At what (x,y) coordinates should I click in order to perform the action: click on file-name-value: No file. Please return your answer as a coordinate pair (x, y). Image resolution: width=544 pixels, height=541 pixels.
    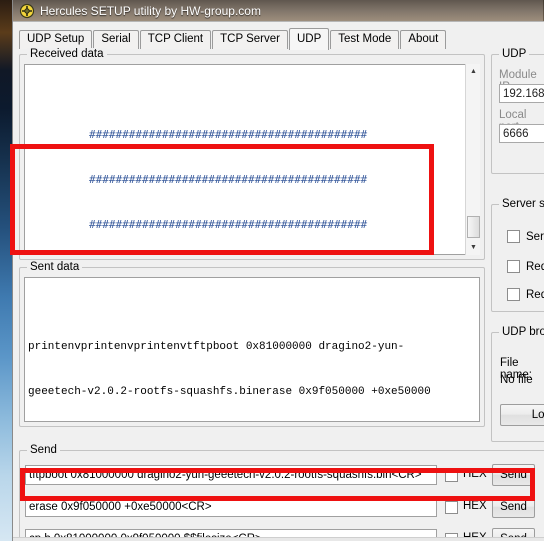
    Looking at the image, I should click on (516, 380).